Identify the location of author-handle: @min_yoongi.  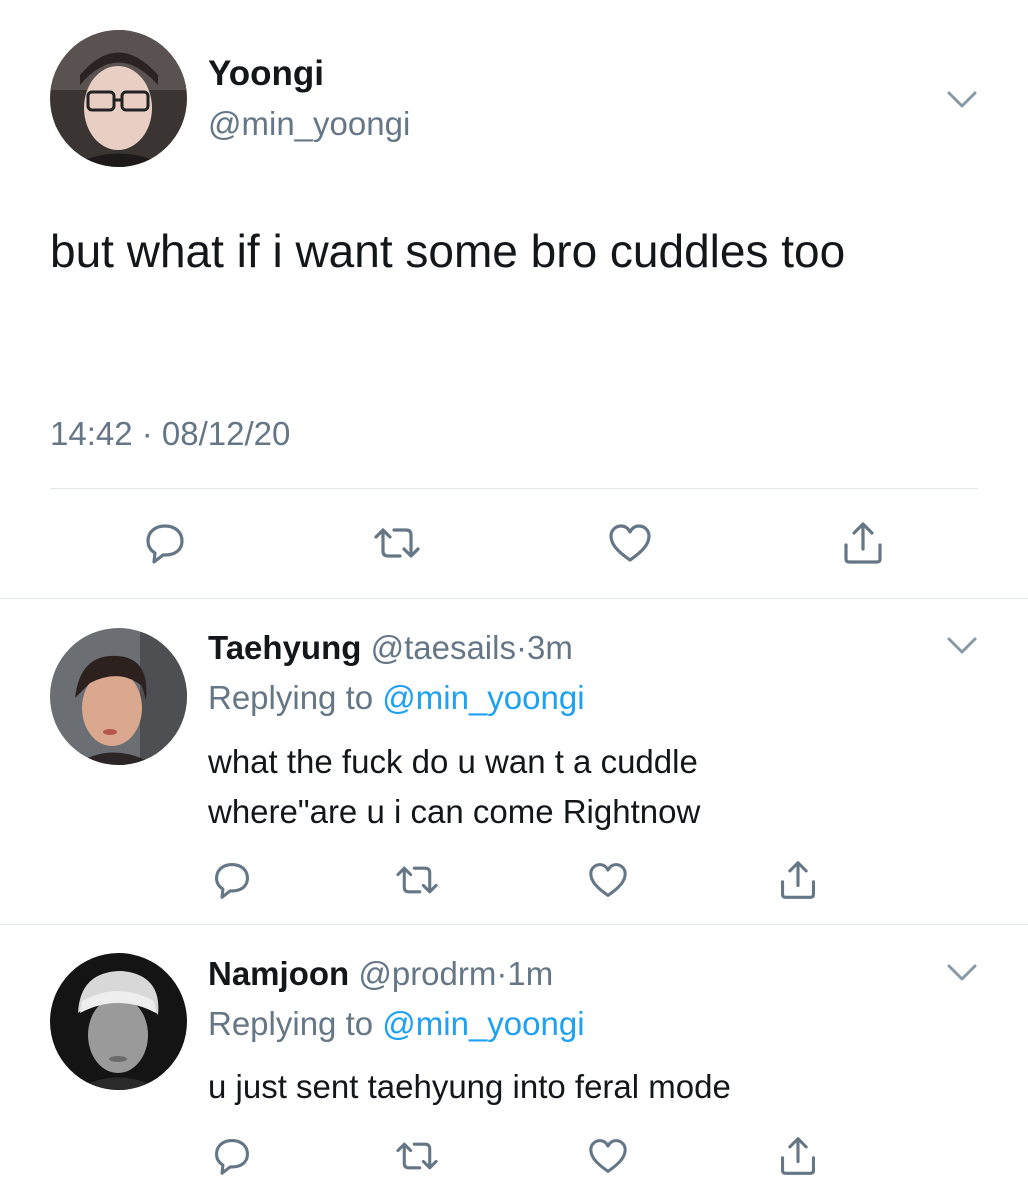
(309, 124).